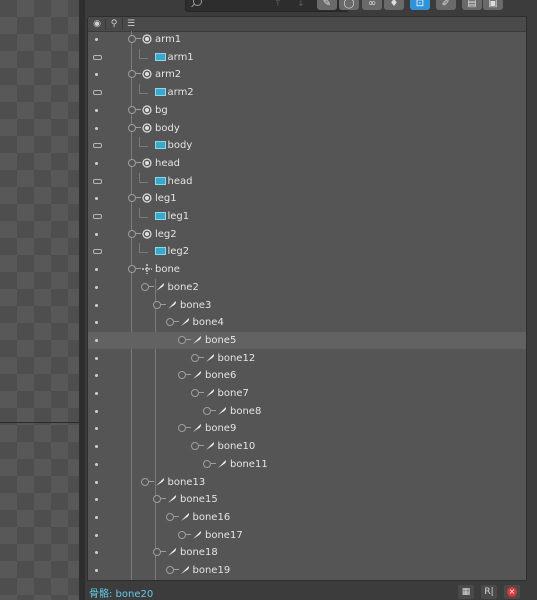  Describe the element at coordinates (131, 24) in the screenshot. I see `tree-view-icon: ☰` at that location.